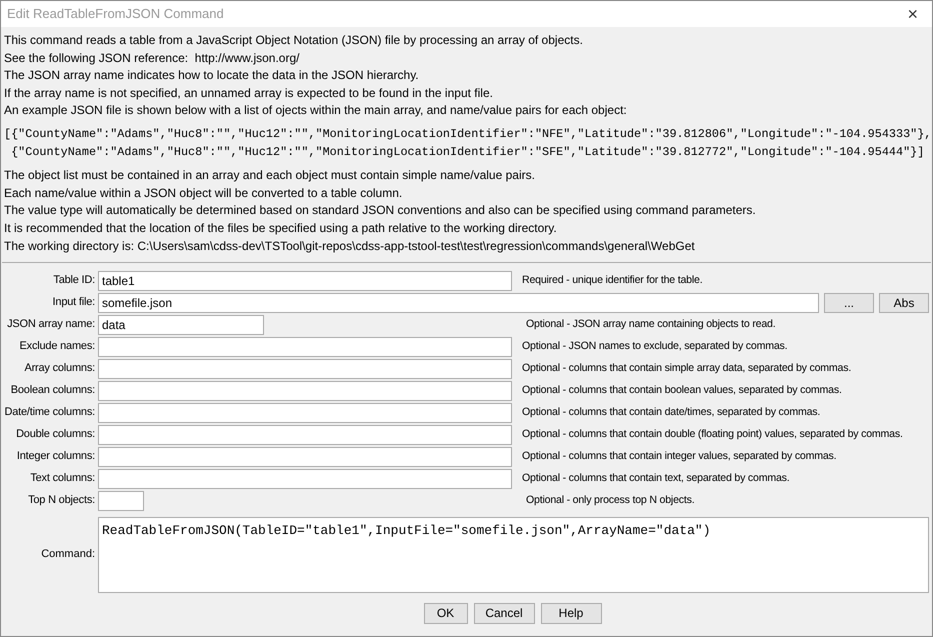  Describe the element at coordinates (466, 134) in the screenshot. I see `json-example-line: [{"CountyName":"Adams","Huc8":"","Huc12":"","MonitoringLocationIdentifier":"NFE","Latitude":"39.812806","Longitude":"-104.954333"},` at that location.